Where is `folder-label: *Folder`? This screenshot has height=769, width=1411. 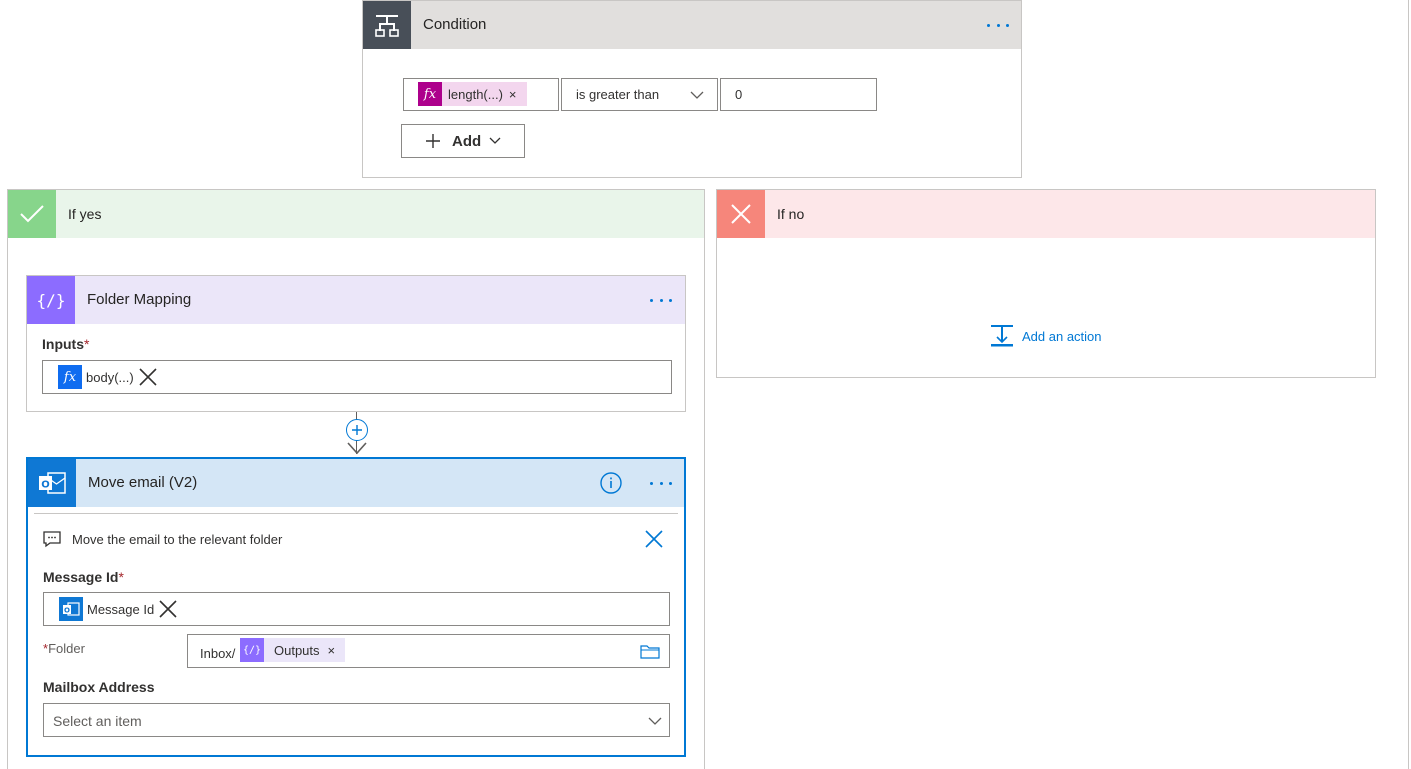
folder-label: *Folder is located at coordinates (64, 648).